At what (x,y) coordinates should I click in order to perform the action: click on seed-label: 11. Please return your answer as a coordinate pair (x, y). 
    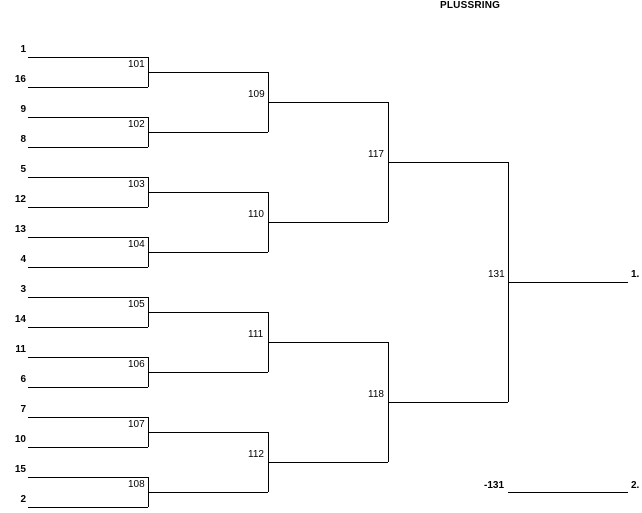
    Looking at the image, I should click on (20, 349).